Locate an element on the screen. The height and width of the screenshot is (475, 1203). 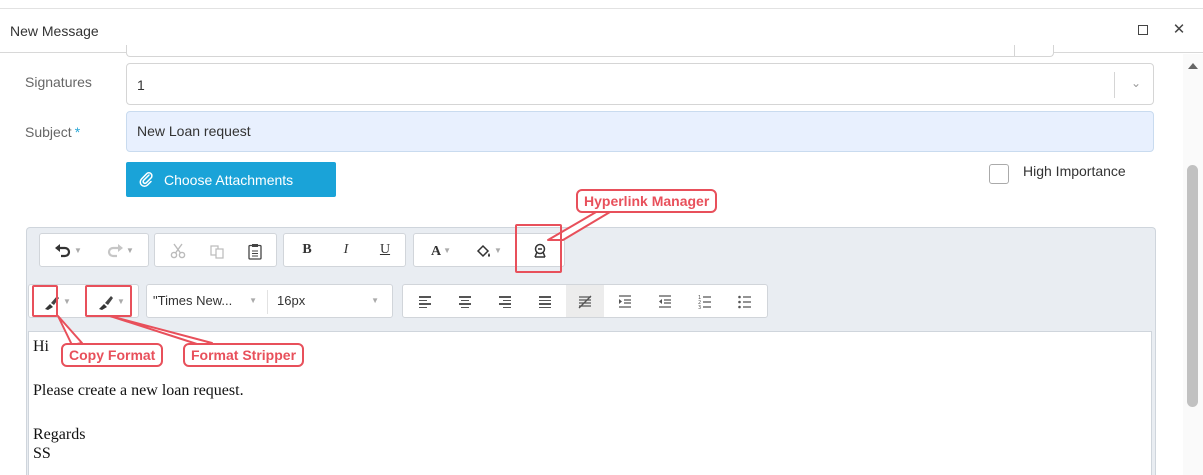
outdent-icon is located at coordinates (665, 301).